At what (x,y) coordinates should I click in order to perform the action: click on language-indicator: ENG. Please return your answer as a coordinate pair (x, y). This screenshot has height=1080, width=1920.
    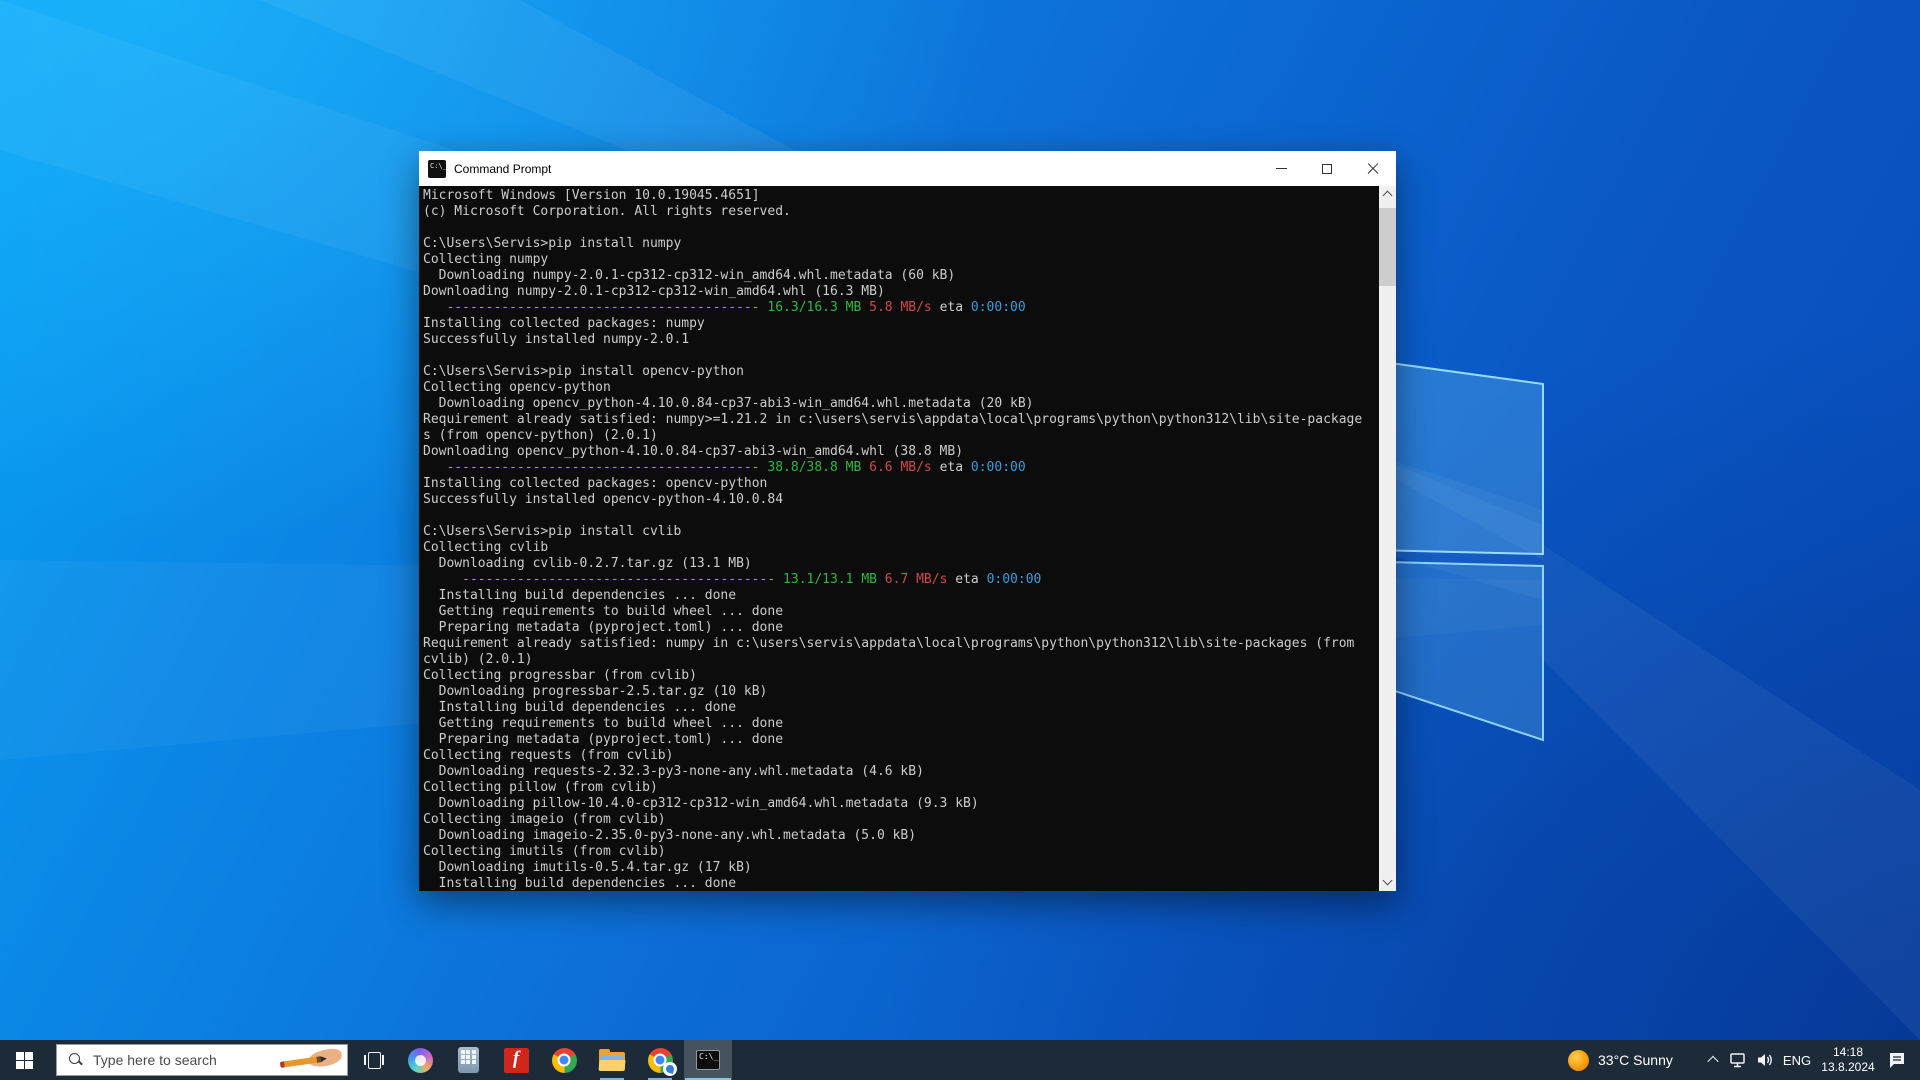
    Looking at the image, I should click on (1797, 1060).